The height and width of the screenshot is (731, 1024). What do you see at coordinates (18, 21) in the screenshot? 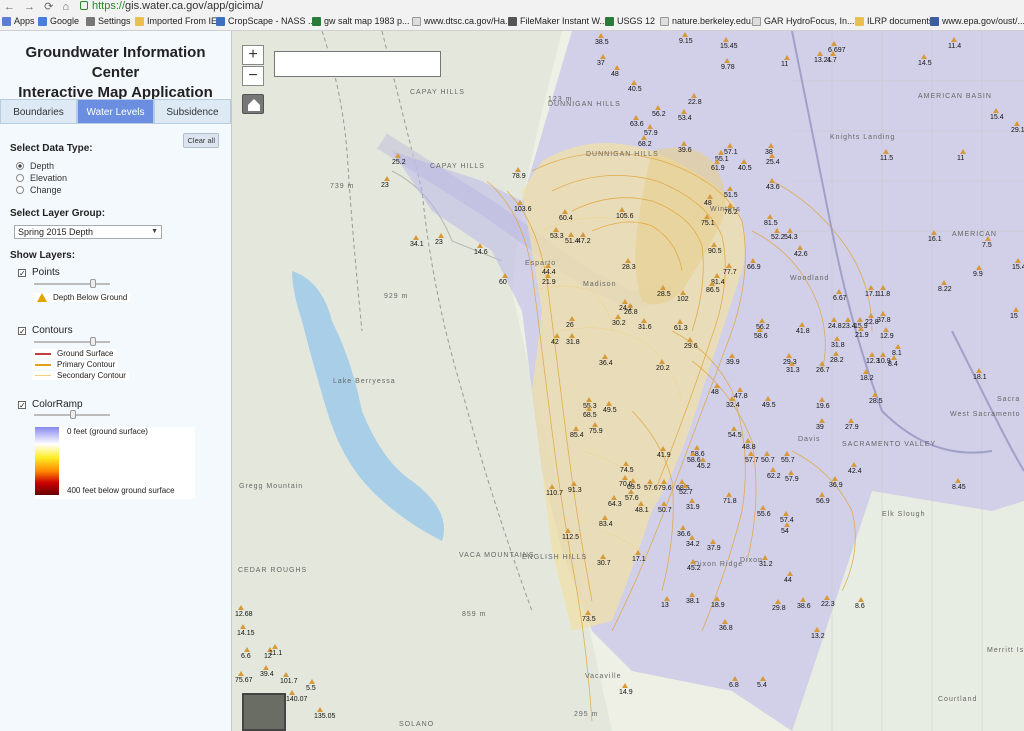
I see `bookmark-apps: Apps` at bounding box center [18, 21].